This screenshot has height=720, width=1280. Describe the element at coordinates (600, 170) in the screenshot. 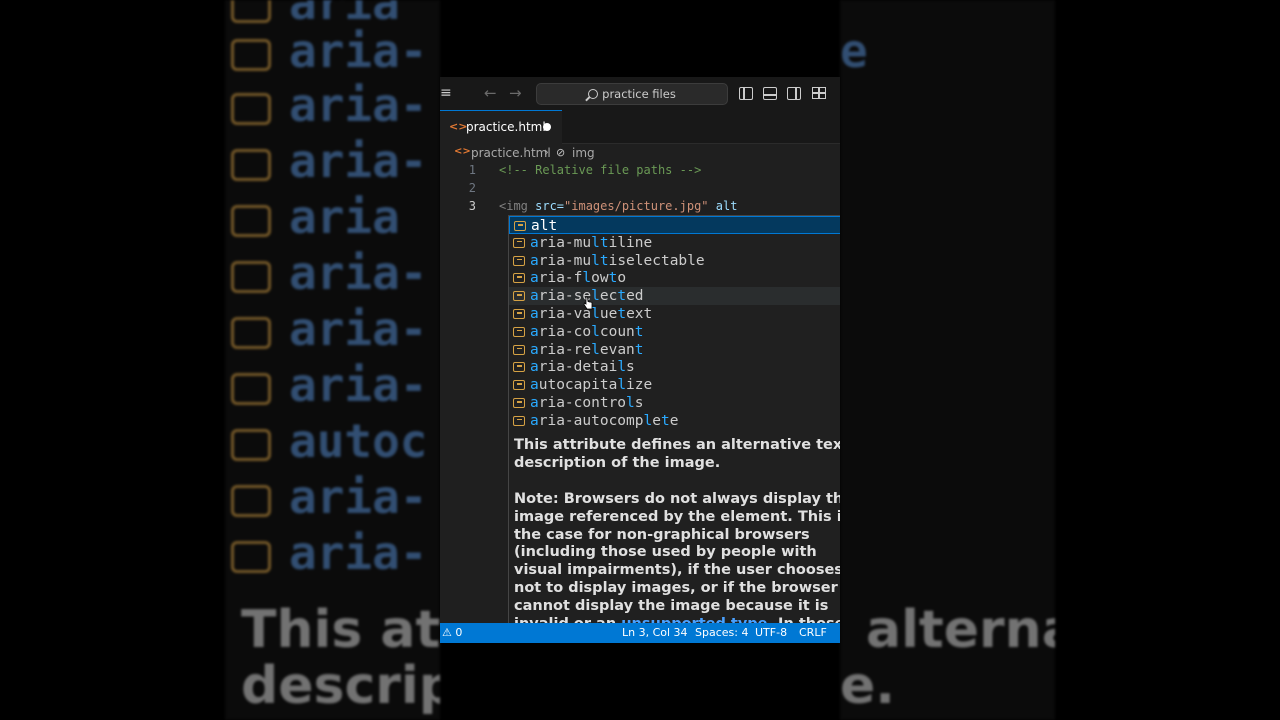

I see `line-text: <!-- Relative file paths -->` at that location.